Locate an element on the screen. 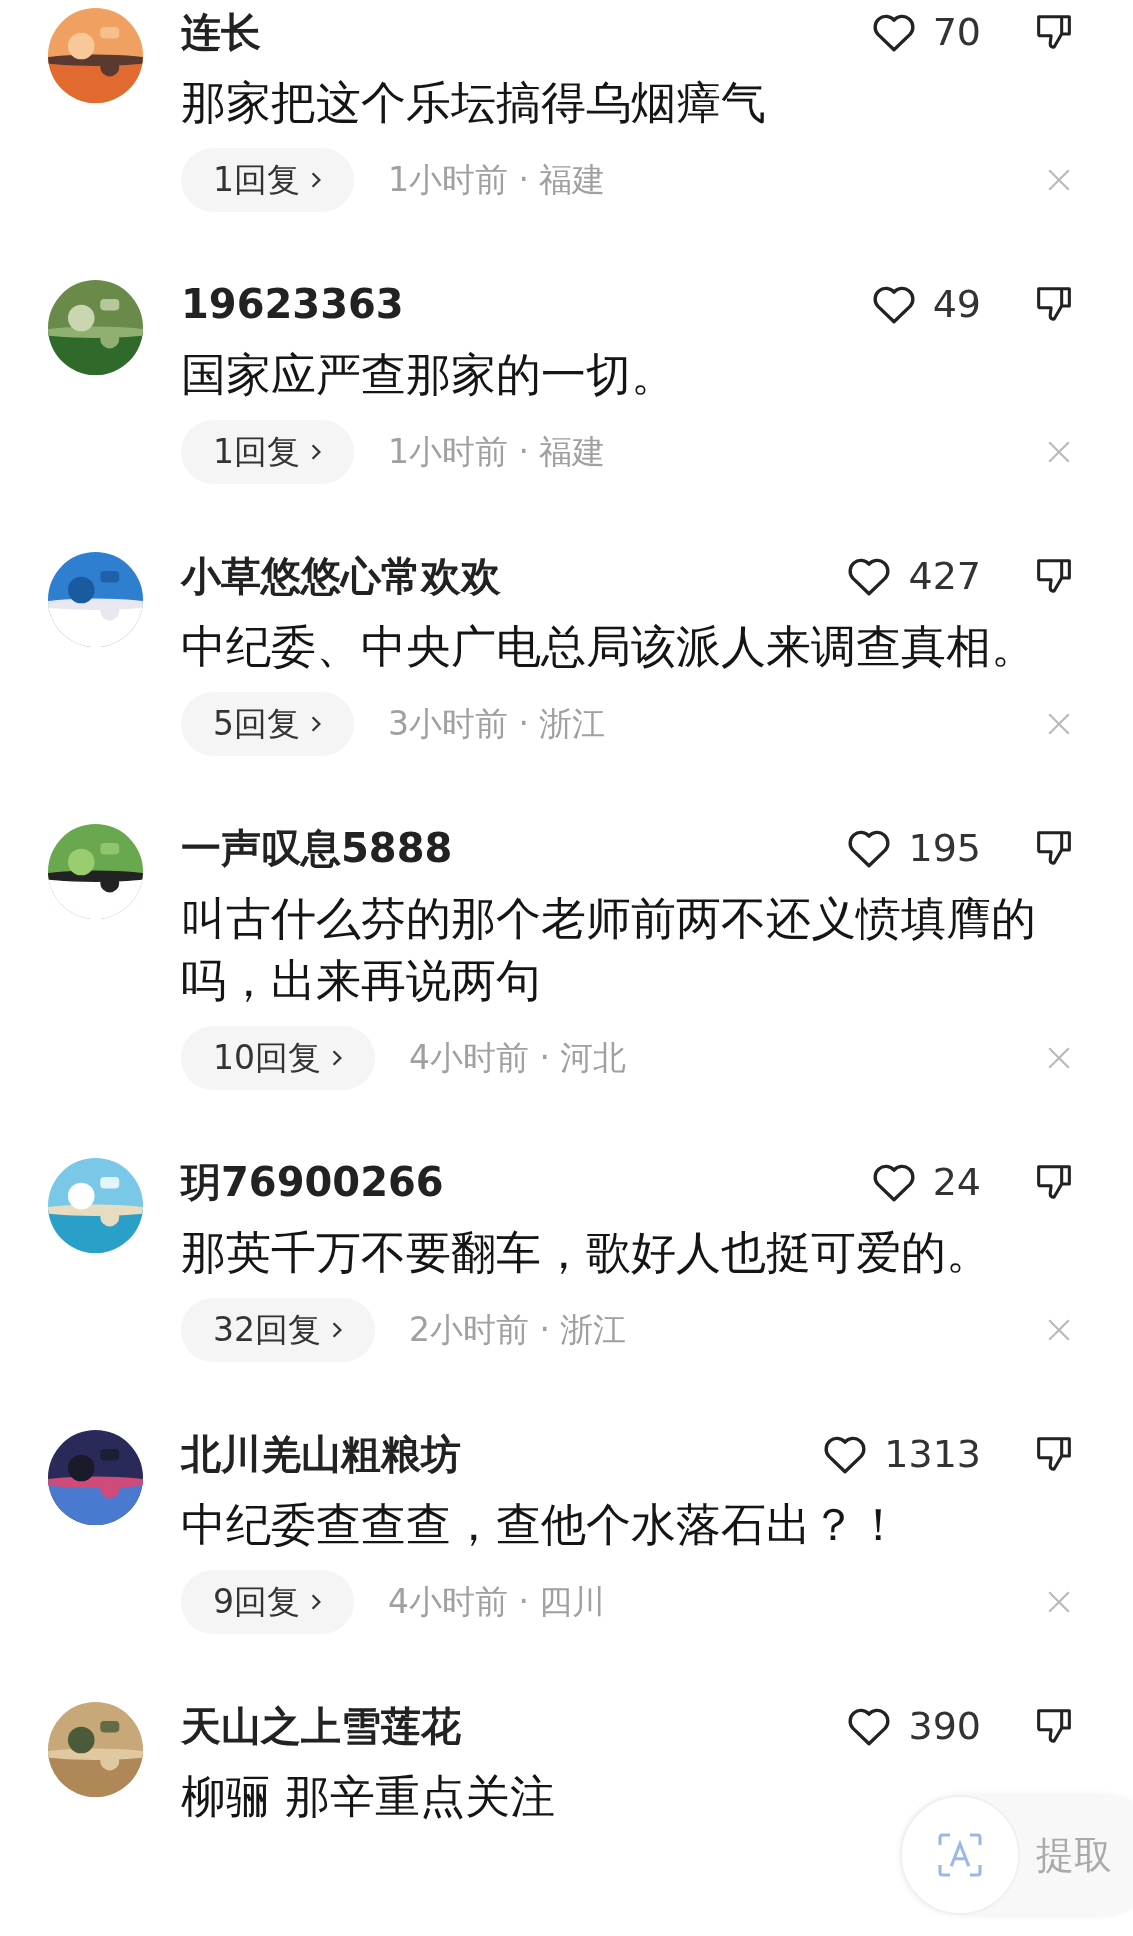 Image resolution: width=1133 pixels, height=1936 pixels. user-name: 天山之上雪莲花 is located at coordinates (321, 1726).